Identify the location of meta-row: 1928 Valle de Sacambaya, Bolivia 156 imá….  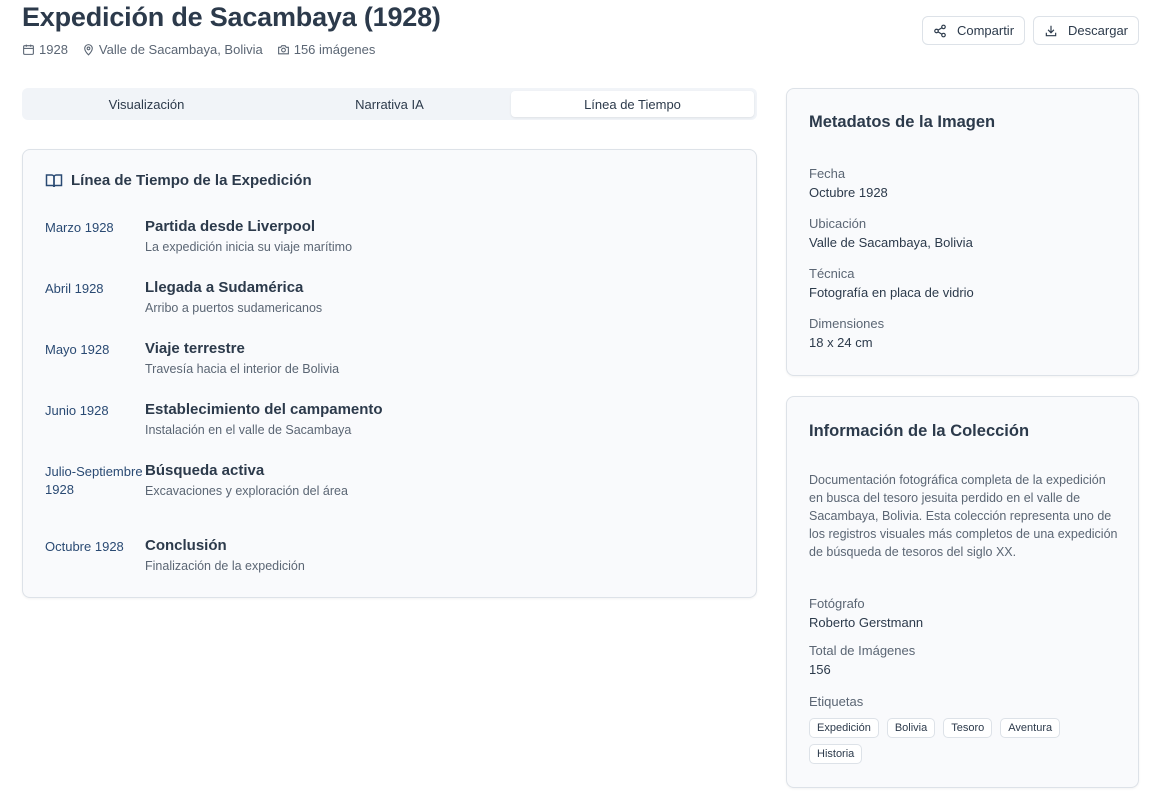
(205, 49).